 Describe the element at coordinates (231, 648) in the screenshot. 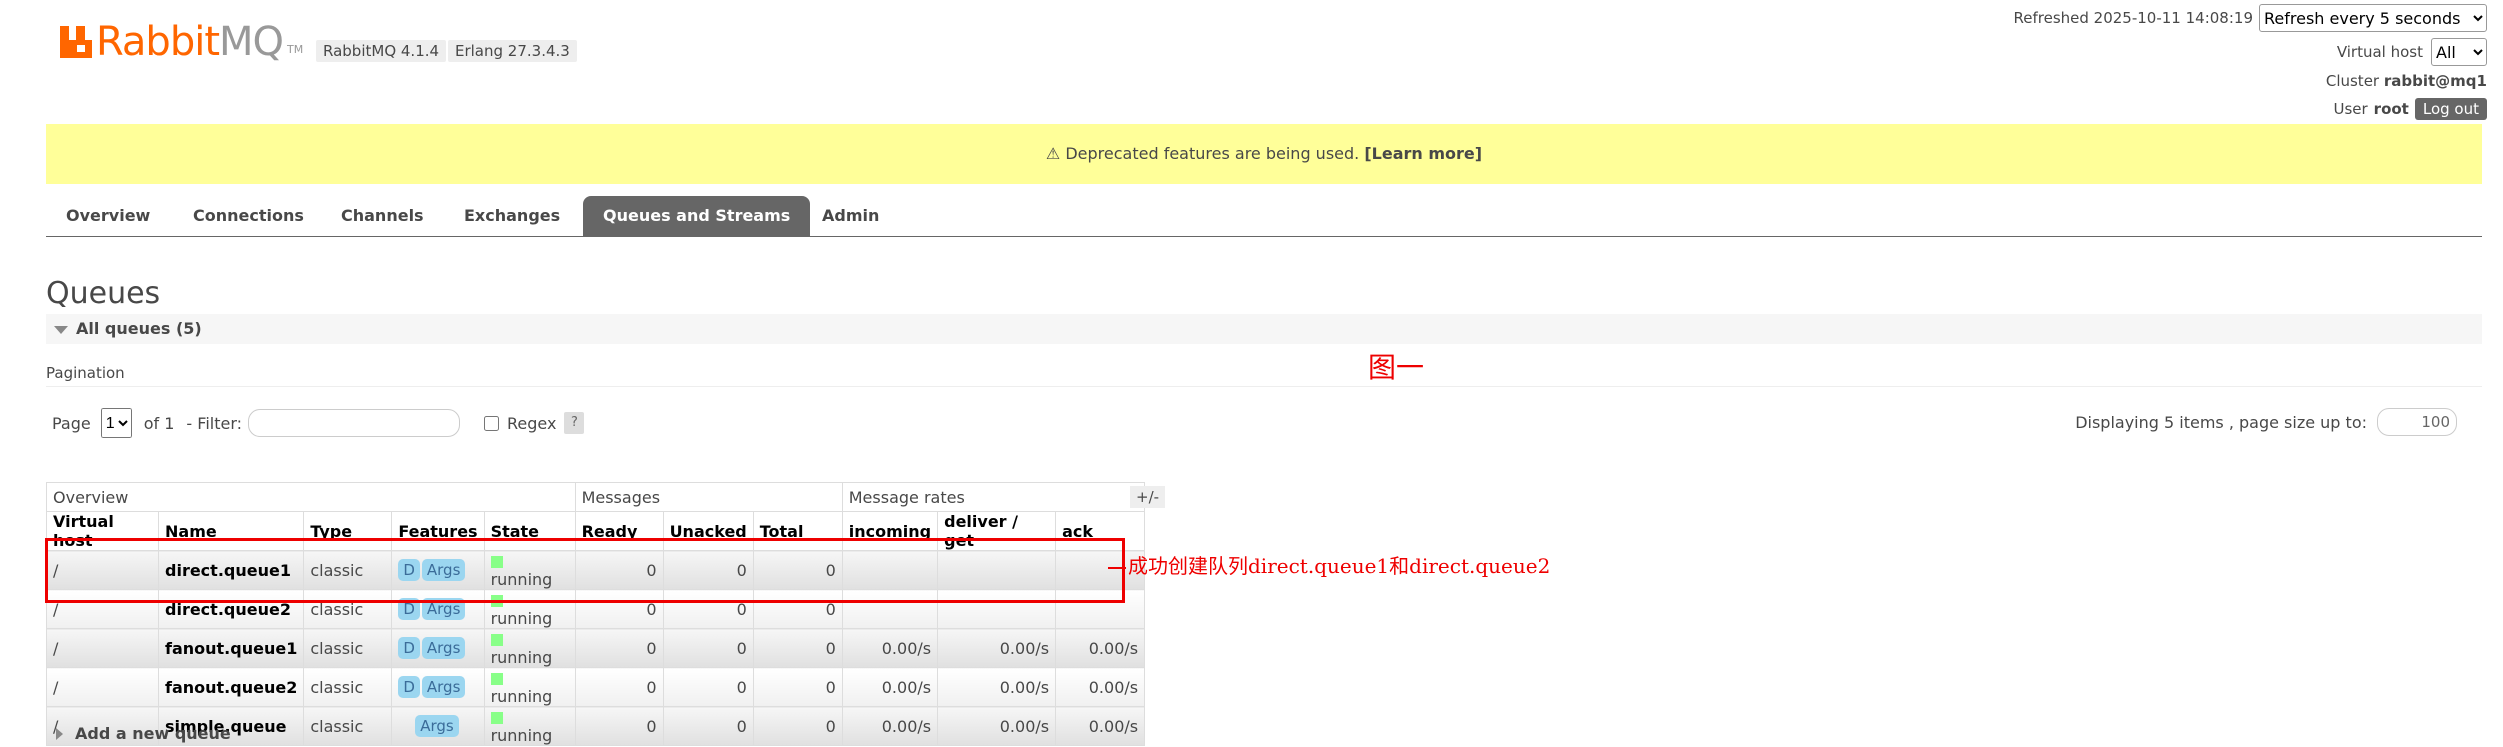

I see `queue-name-link: fanout.queue1` at that location.